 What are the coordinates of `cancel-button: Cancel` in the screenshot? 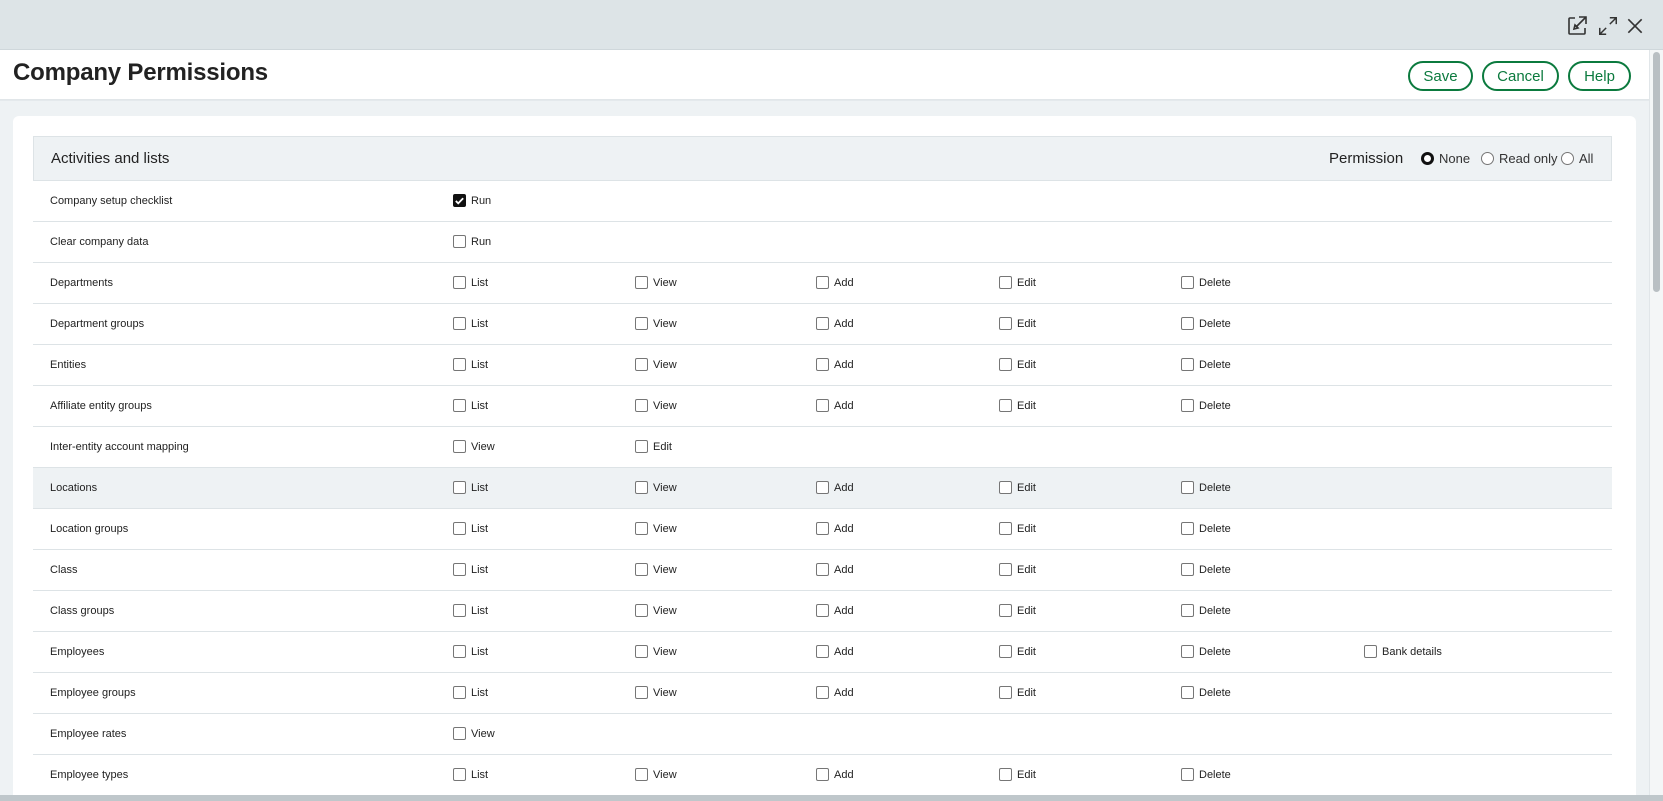 It's located at (1520, 76).